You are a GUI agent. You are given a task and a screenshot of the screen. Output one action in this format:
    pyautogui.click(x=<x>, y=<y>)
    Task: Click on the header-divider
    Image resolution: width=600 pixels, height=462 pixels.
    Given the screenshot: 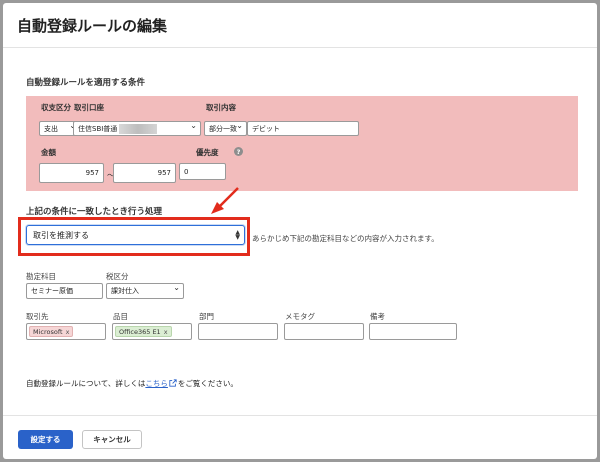 What is the action you would take?
    pyautogui.click(x=300, y=47)
    